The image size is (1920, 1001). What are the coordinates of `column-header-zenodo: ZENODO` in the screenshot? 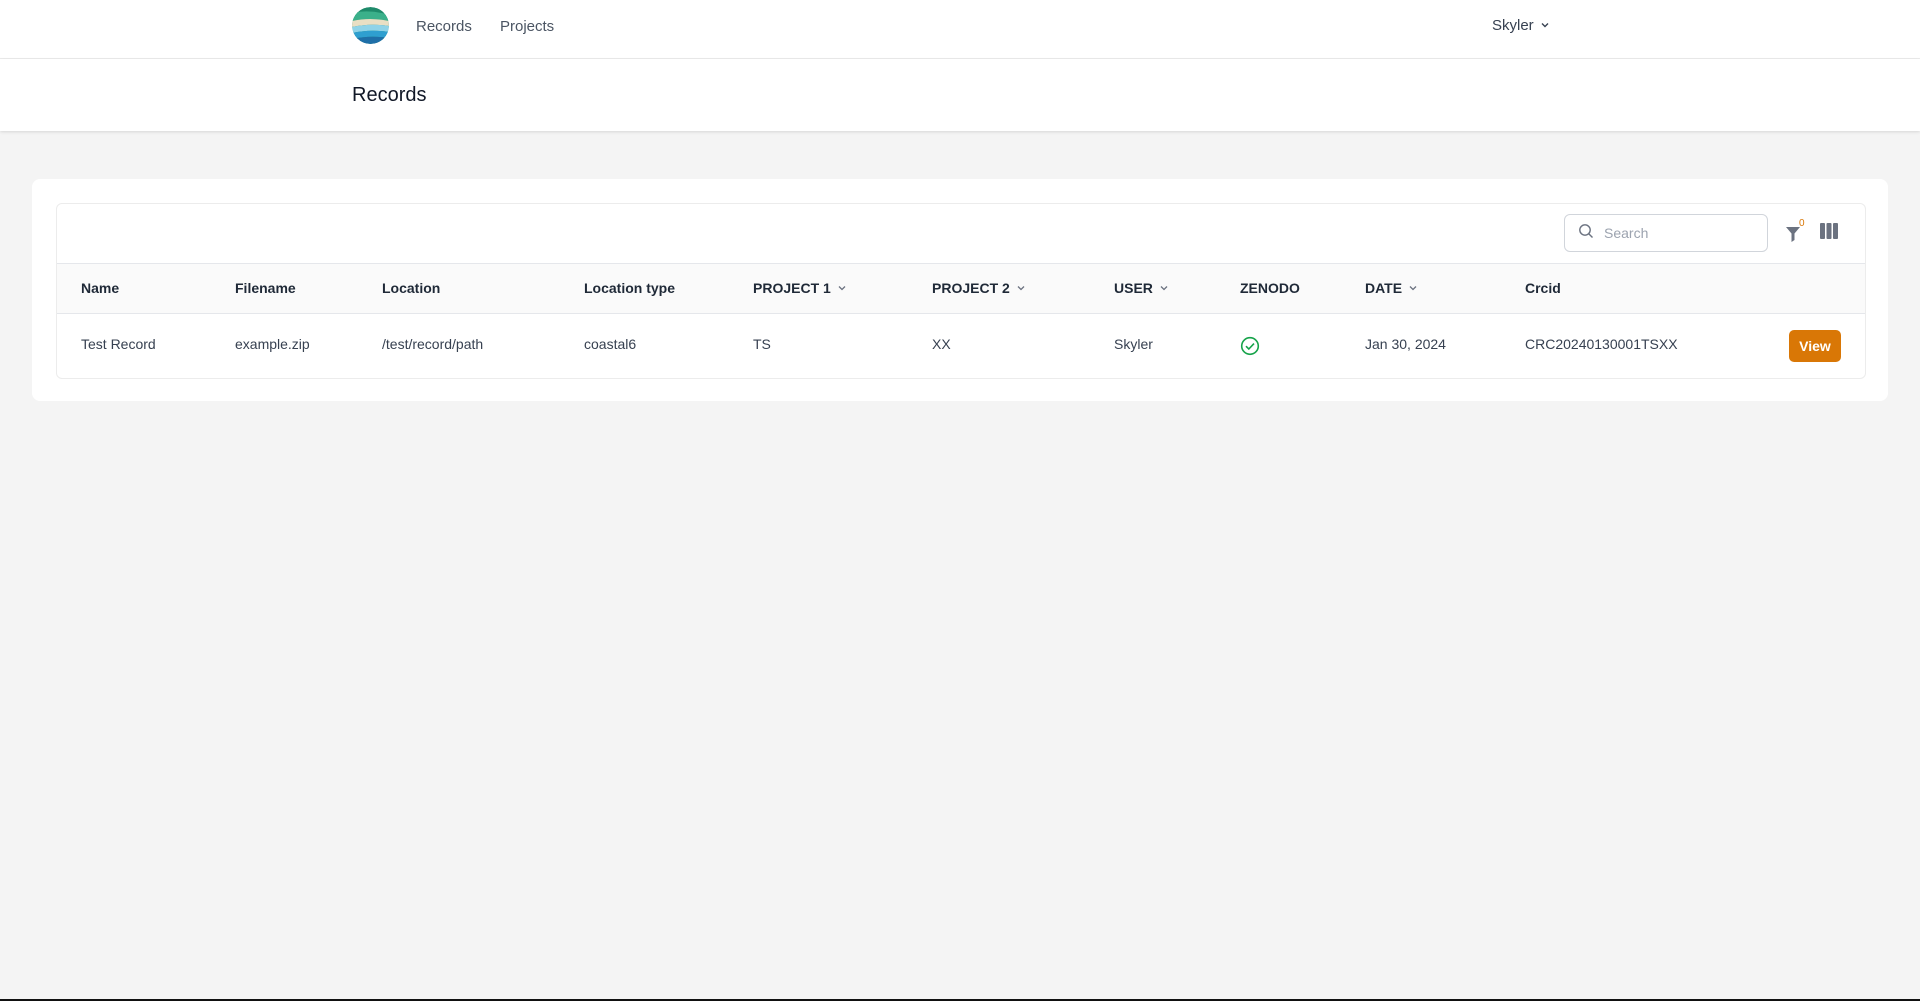 It's located at (1270, 288).